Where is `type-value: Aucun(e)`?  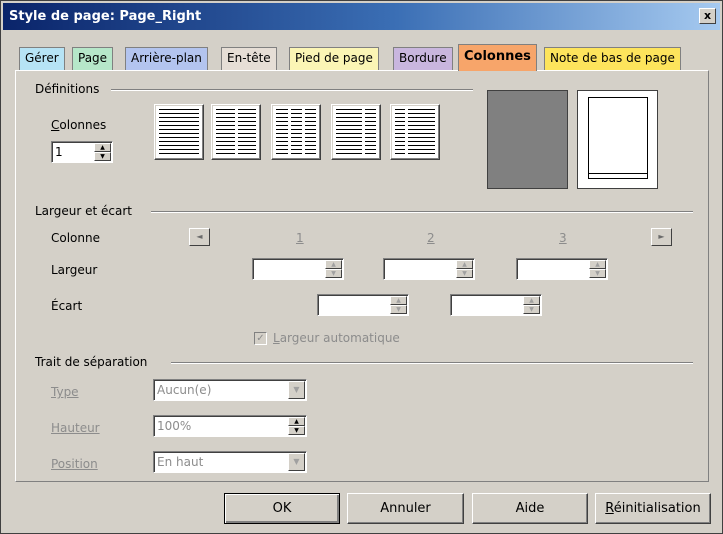 type-value: Aucun(e) is located at coordinates (184, 390).